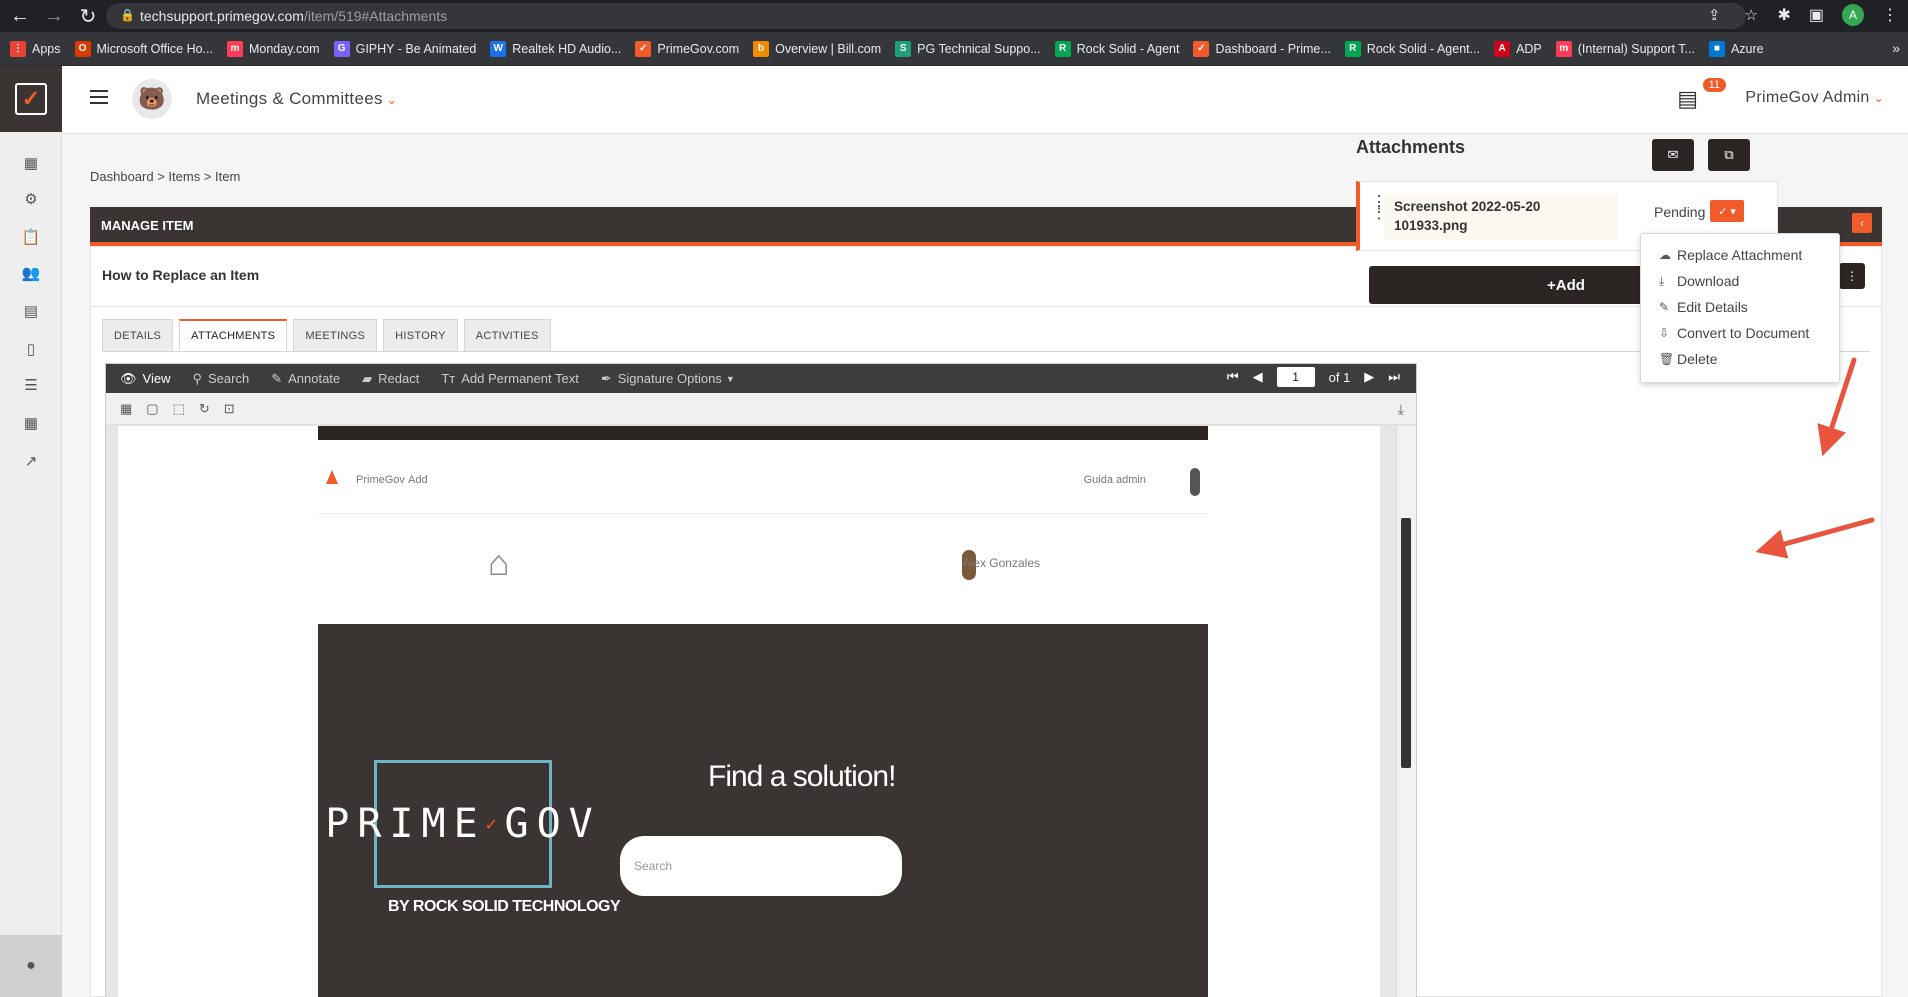 This screenshot has height=997, width=1908. I want to click on notifications-clipboard-icon: ▤, so click(1687, 99).